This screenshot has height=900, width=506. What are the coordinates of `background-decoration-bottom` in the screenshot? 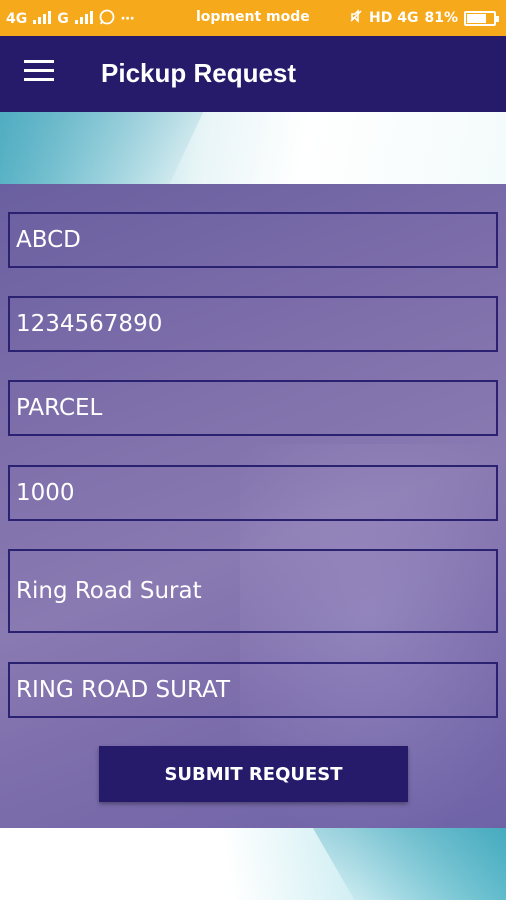 It's located at (253, 864).